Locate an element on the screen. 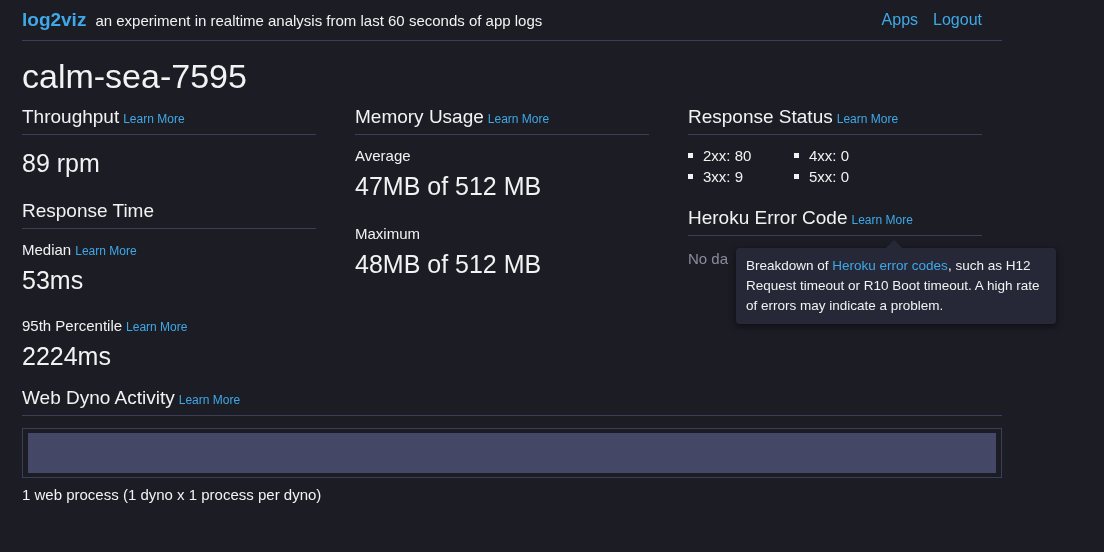 This screenshot has height=552, width=1104. status-count: 3xx: 9 is located at coordinates (723, 176).